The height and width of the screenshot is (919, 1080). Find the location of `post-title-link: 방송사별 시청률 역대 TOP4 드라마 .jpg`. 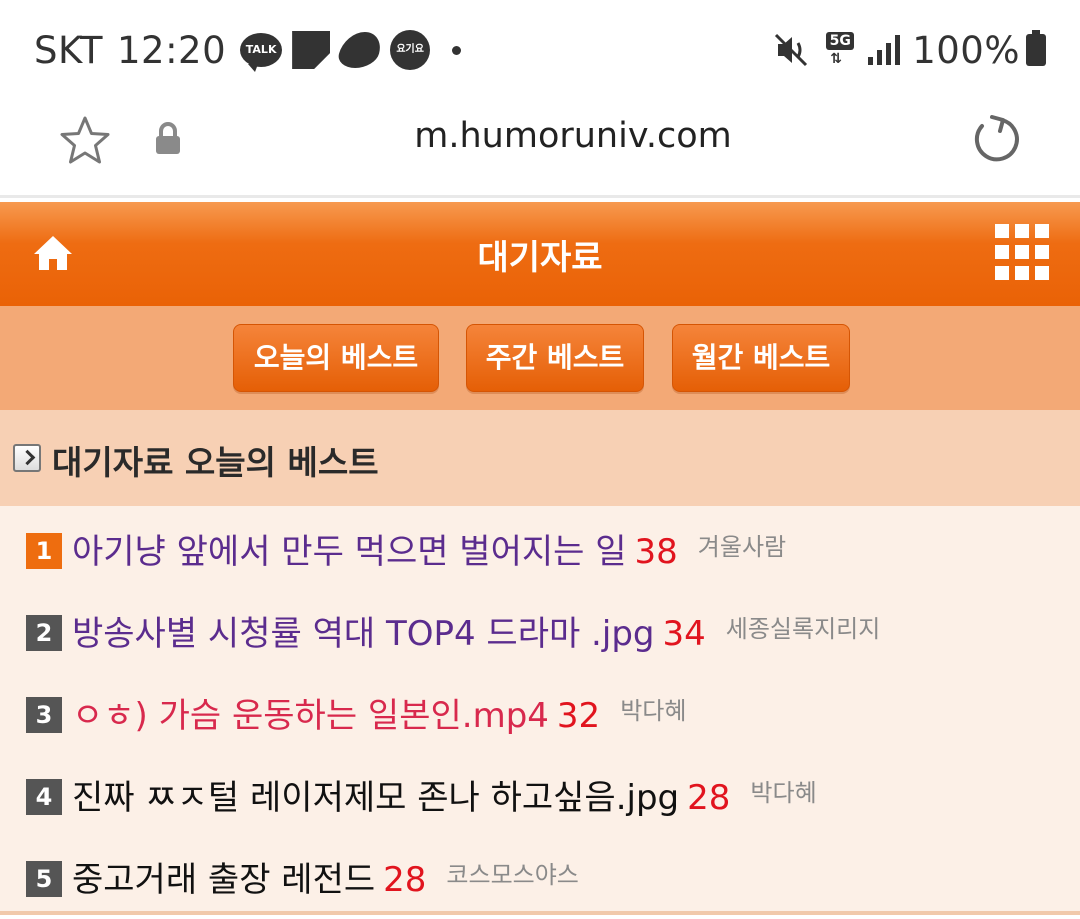

post-title-link: 방송사별 시청률 역대 TOP4 드라마 .jpg is located at coordinates (363, 634).